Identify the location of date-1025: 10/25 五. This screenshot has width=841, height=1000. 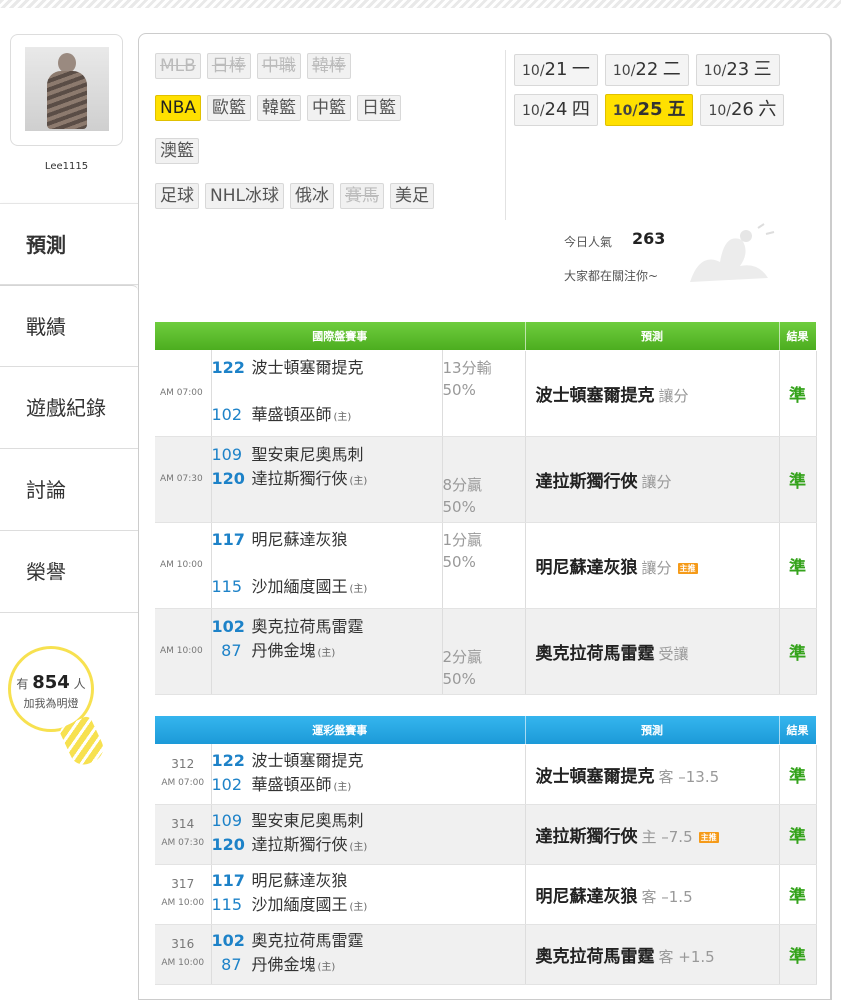
(649, 110).